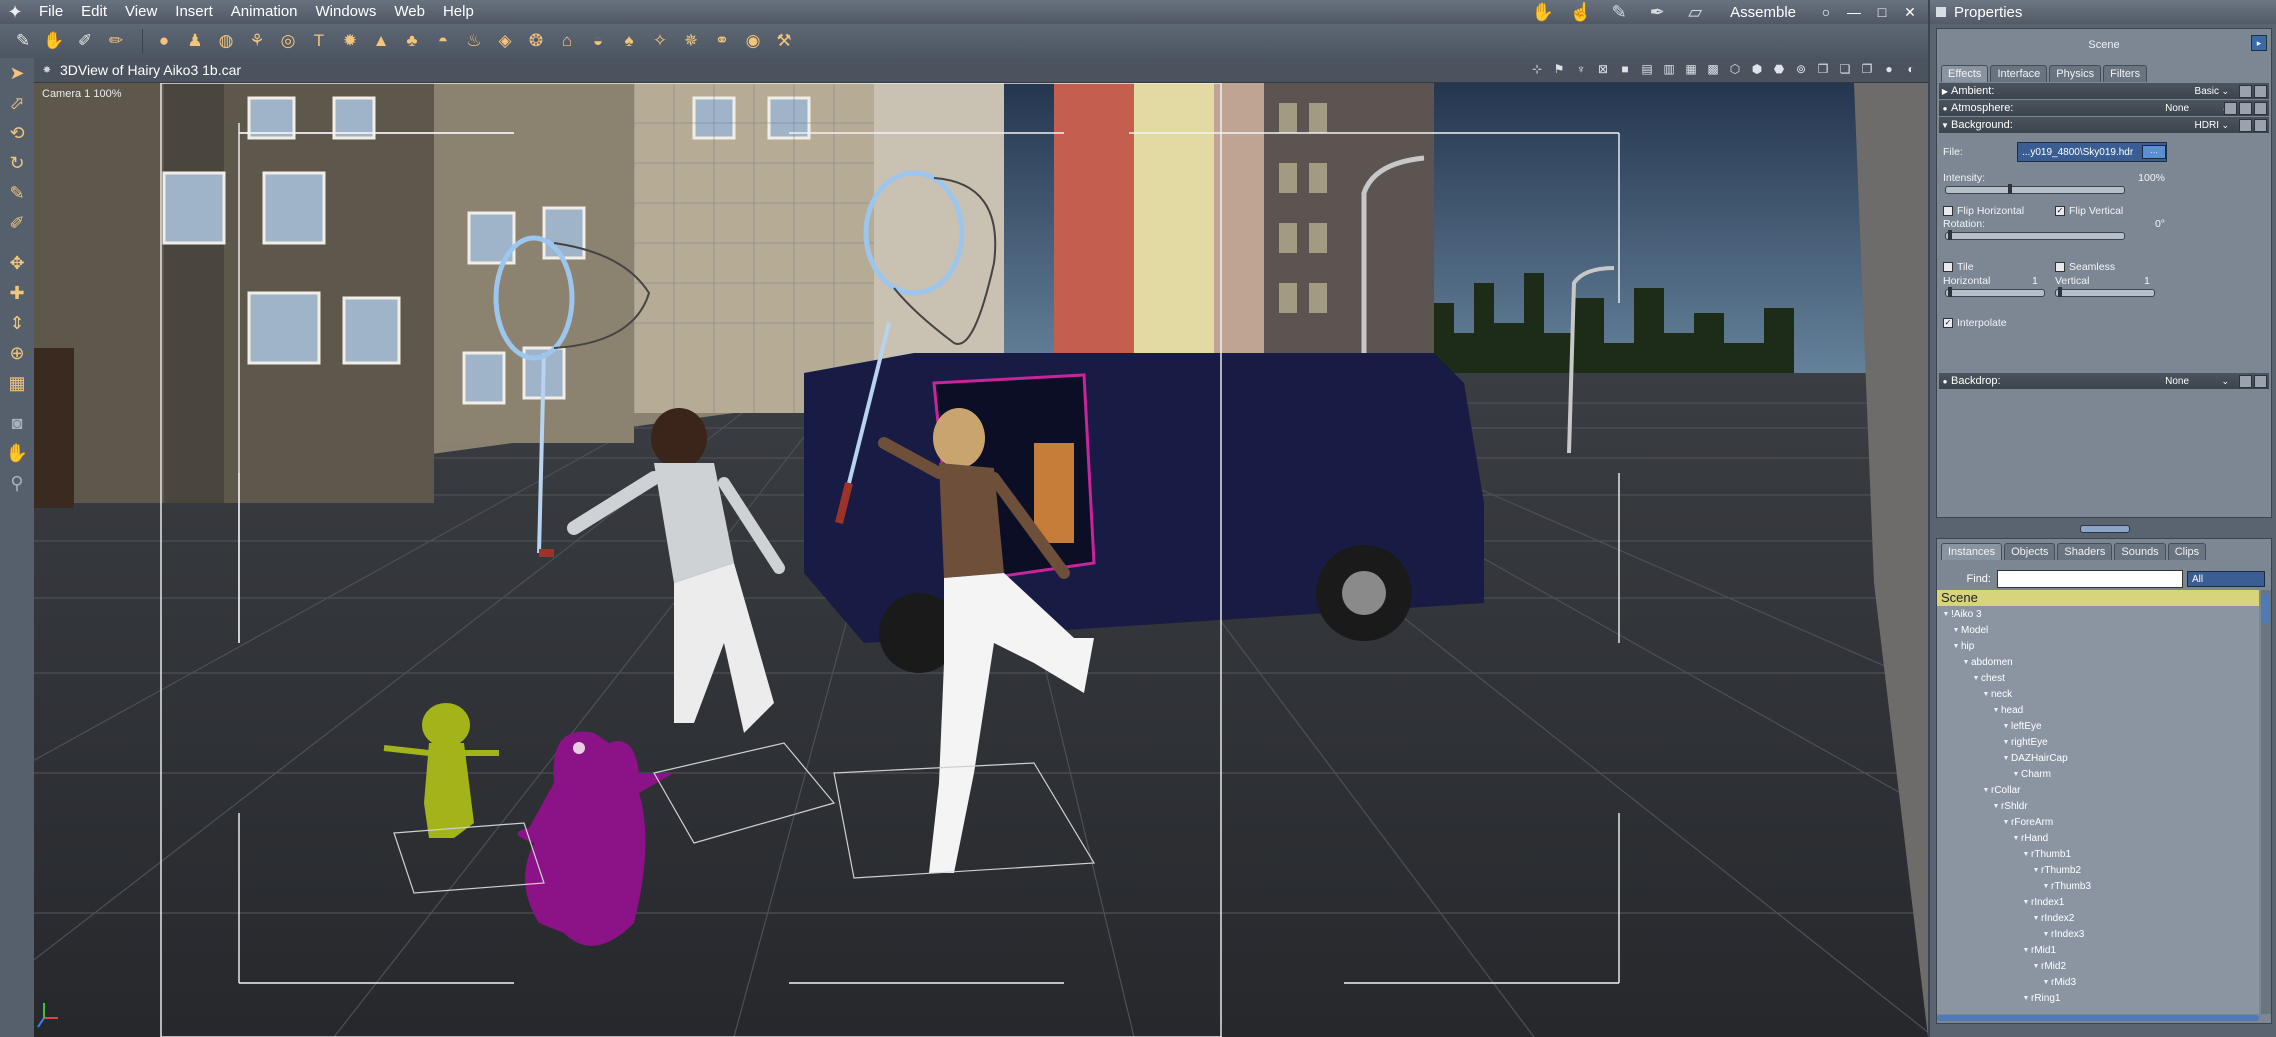 The image size is (2276, 1037). What do you see at coordinates (2105, 529) in the screenshot?
I see `panel-splitter` at bounding box center [2105, 529].